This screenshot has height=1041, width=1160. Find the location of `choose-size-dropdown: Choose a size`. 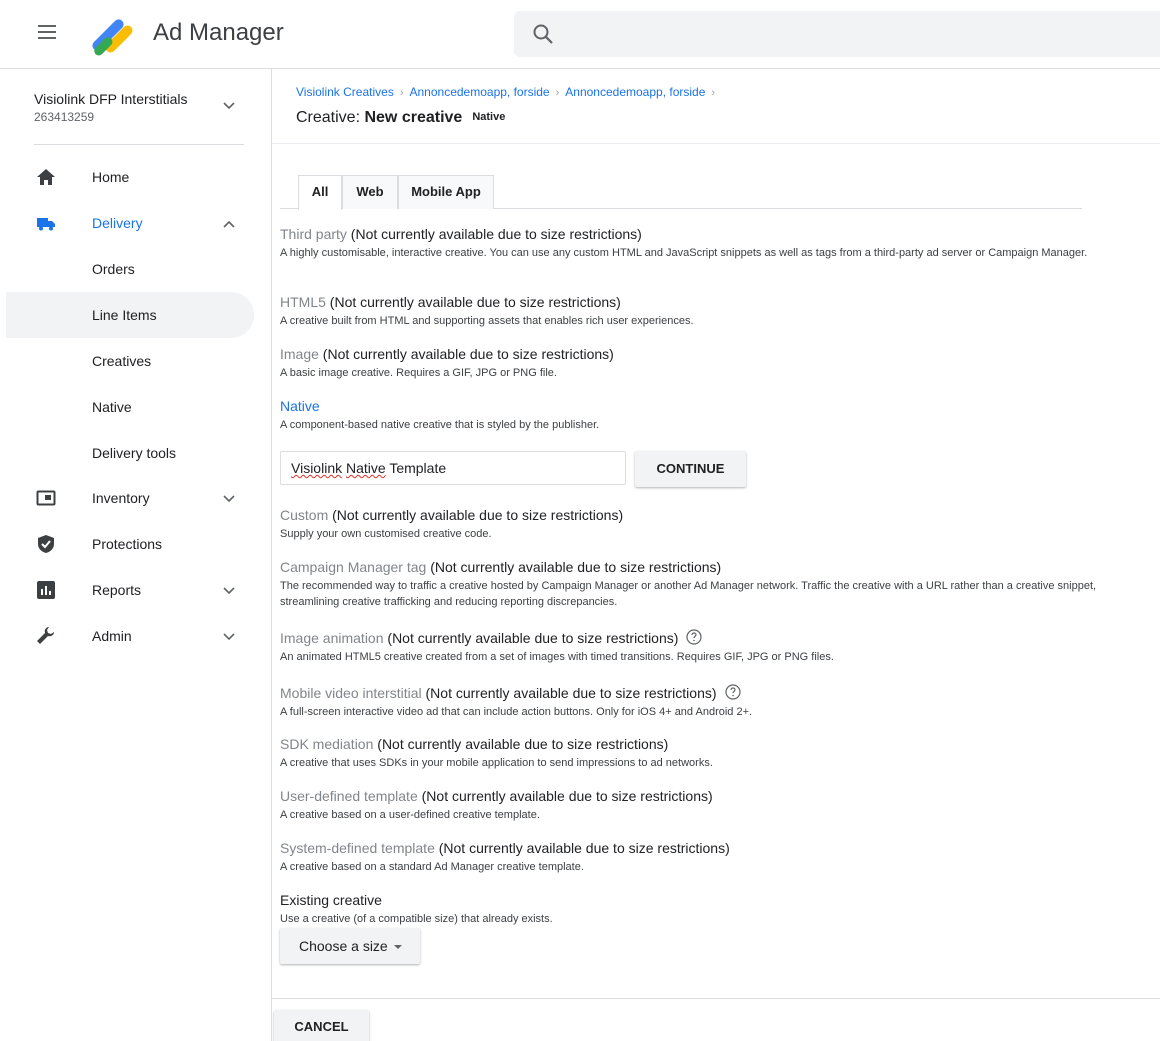

choose-size-dropdown: Choose a size is located at coordinates (350, 946).